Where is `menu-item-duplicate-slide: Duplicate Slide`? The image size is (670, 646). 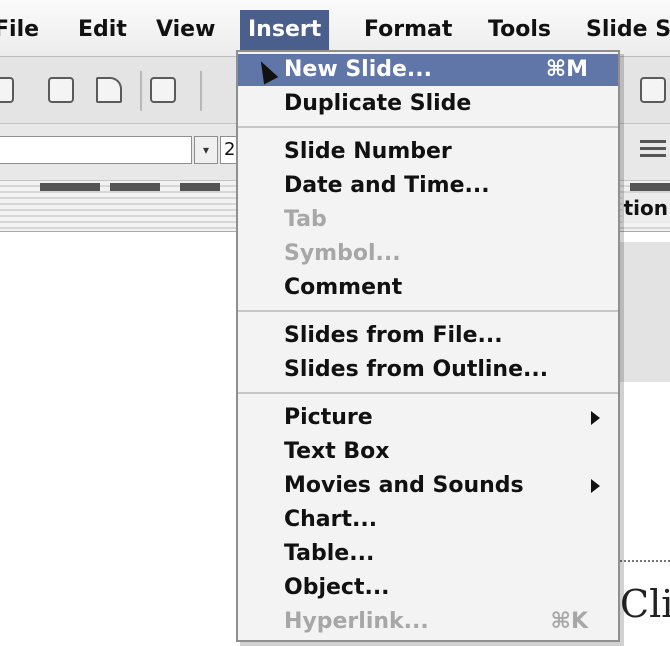
menu-item-duplicate-slide: Duplicate Slide is located at coordinates (428, 104).